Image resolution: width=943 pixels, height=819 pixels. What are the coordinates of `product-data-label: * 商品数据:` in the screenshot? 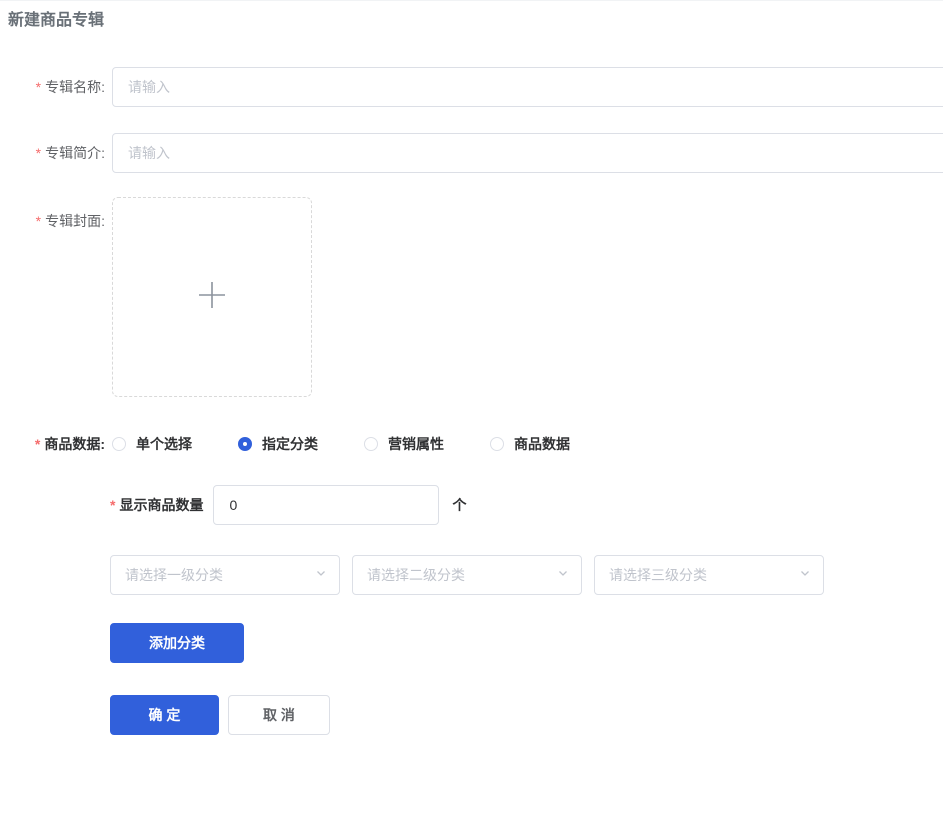 It's located at (69, 444).